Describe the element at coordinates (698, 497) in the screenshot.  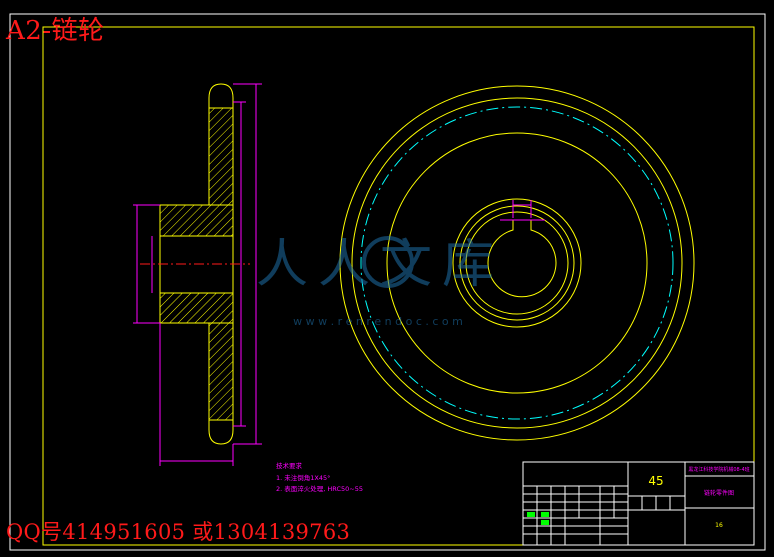
I see `title-block-text: 45 黑龙江科技学院机械08-4班 链轮零件图 16` at that location.